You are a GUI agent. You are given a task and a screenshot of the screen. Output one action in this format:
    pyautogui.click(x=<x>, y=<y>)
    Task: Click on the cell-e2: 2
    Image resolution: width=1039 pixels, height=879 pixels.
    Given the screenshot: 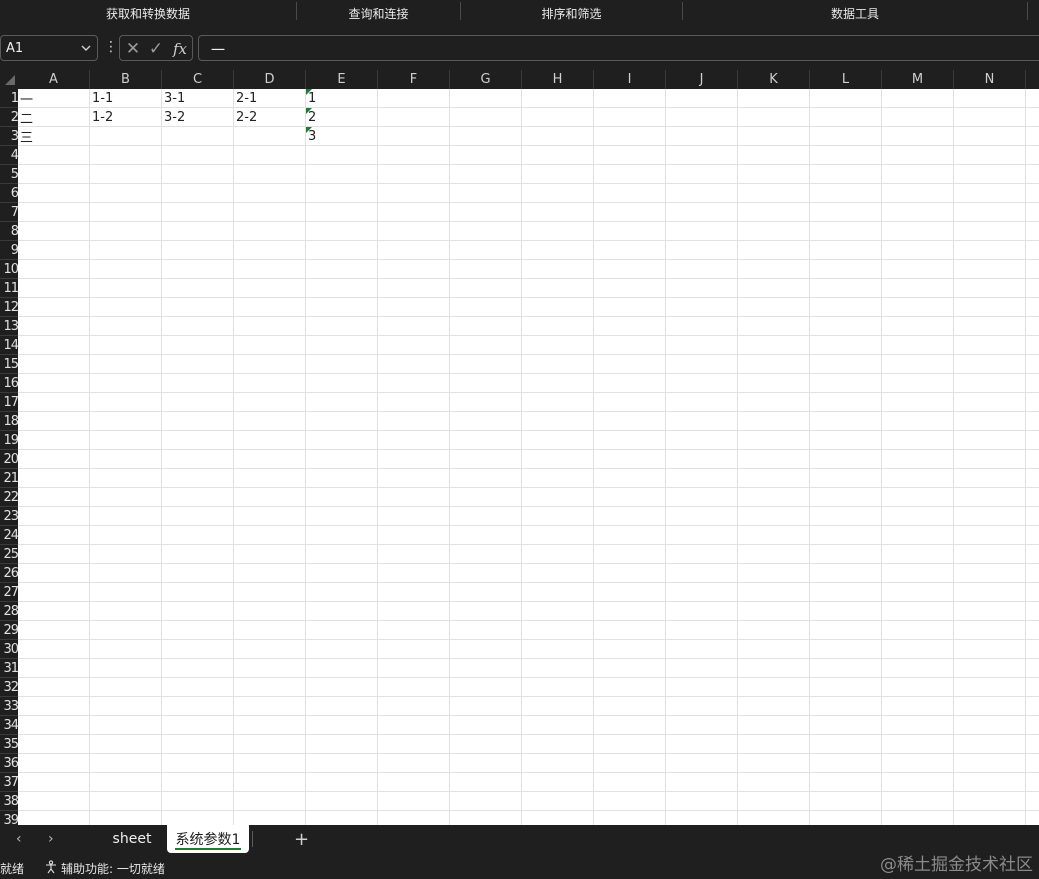 What is the action you would take?
    pyautogui.click(x=342, y=117)
    